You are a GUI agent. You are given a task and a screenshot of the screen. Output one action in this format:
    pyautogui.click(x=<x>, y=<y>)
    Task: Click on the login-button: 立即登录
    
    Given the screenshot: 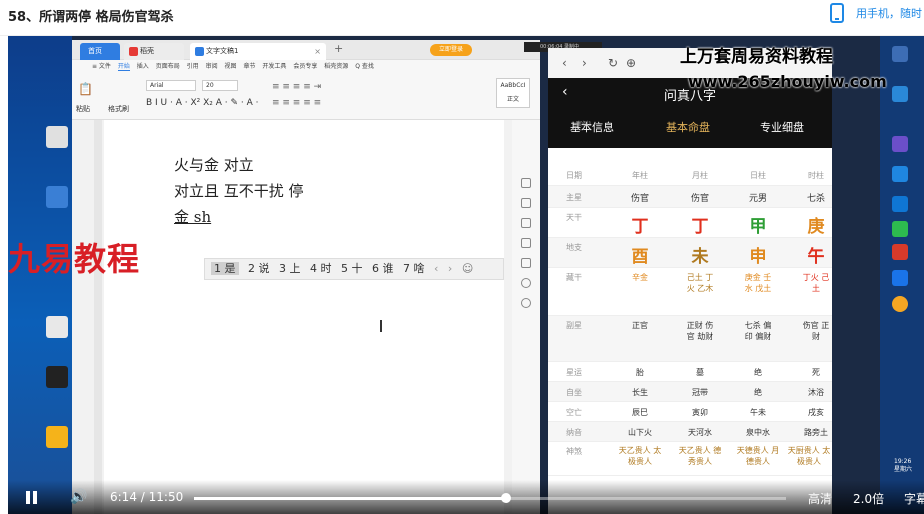 What is the action you would take?
    pyautogui.click(x=451, y=50)
    